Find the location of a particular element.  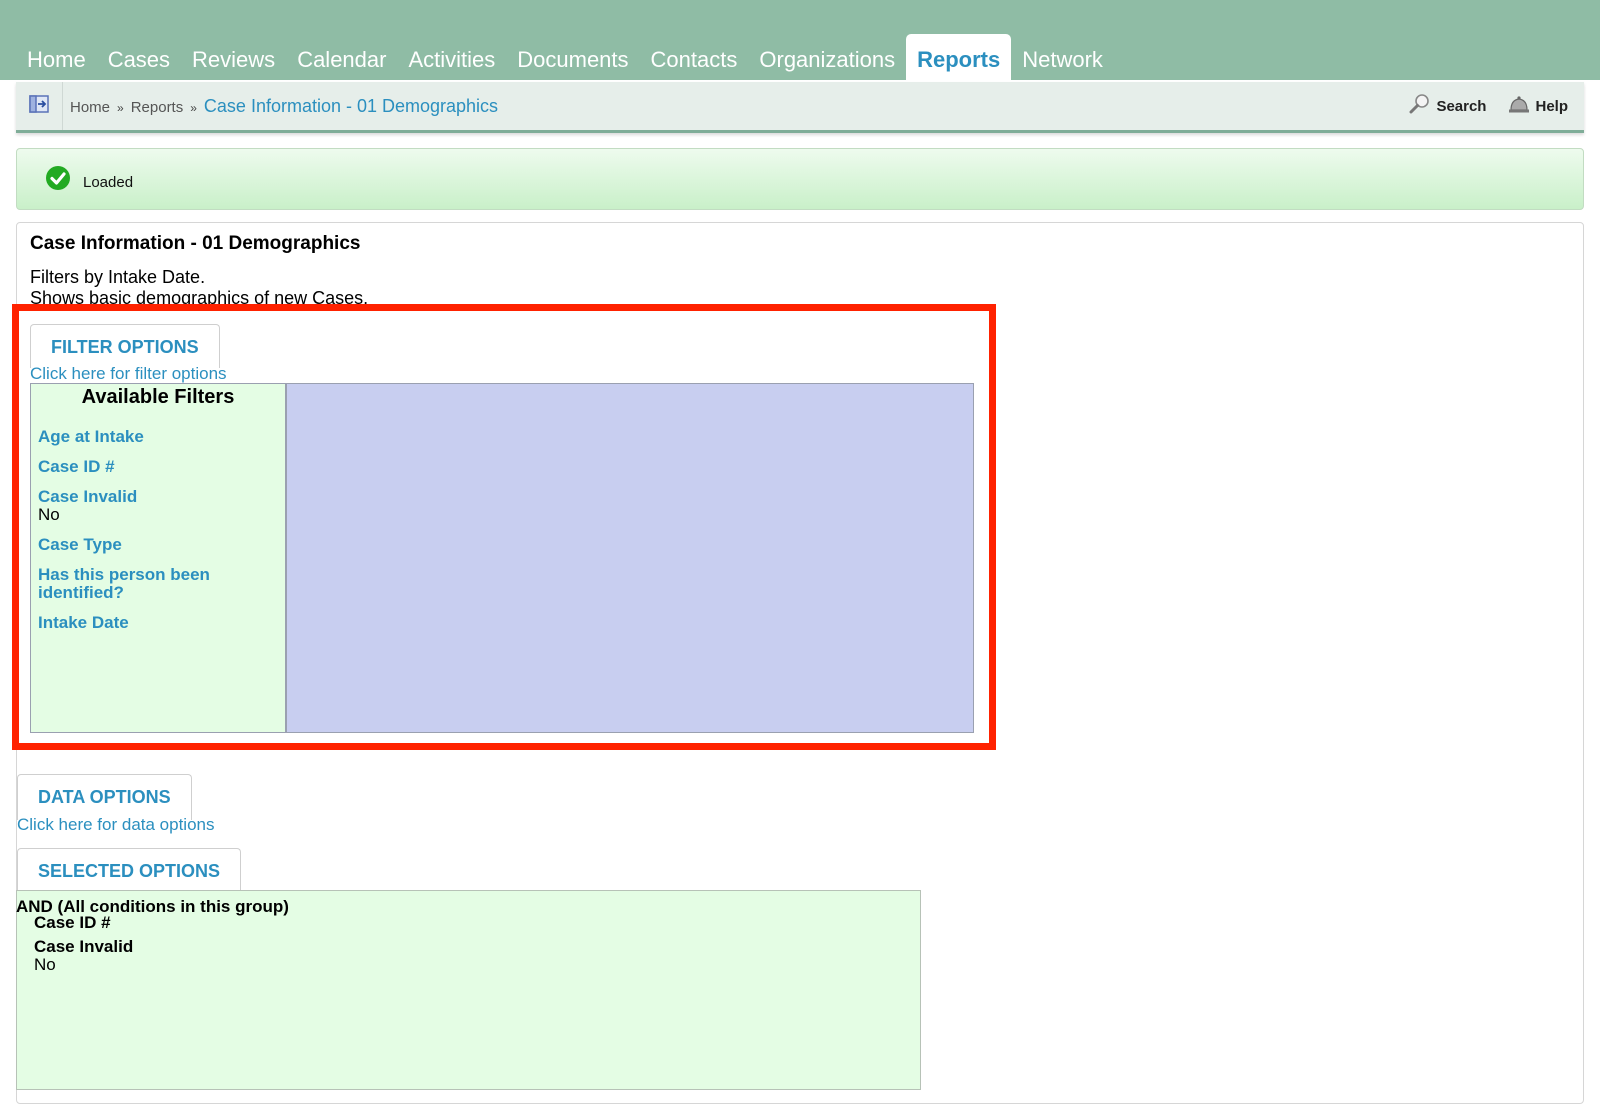

report-description-line: Filters by Intake Date. is located at coordinates (118, 277).